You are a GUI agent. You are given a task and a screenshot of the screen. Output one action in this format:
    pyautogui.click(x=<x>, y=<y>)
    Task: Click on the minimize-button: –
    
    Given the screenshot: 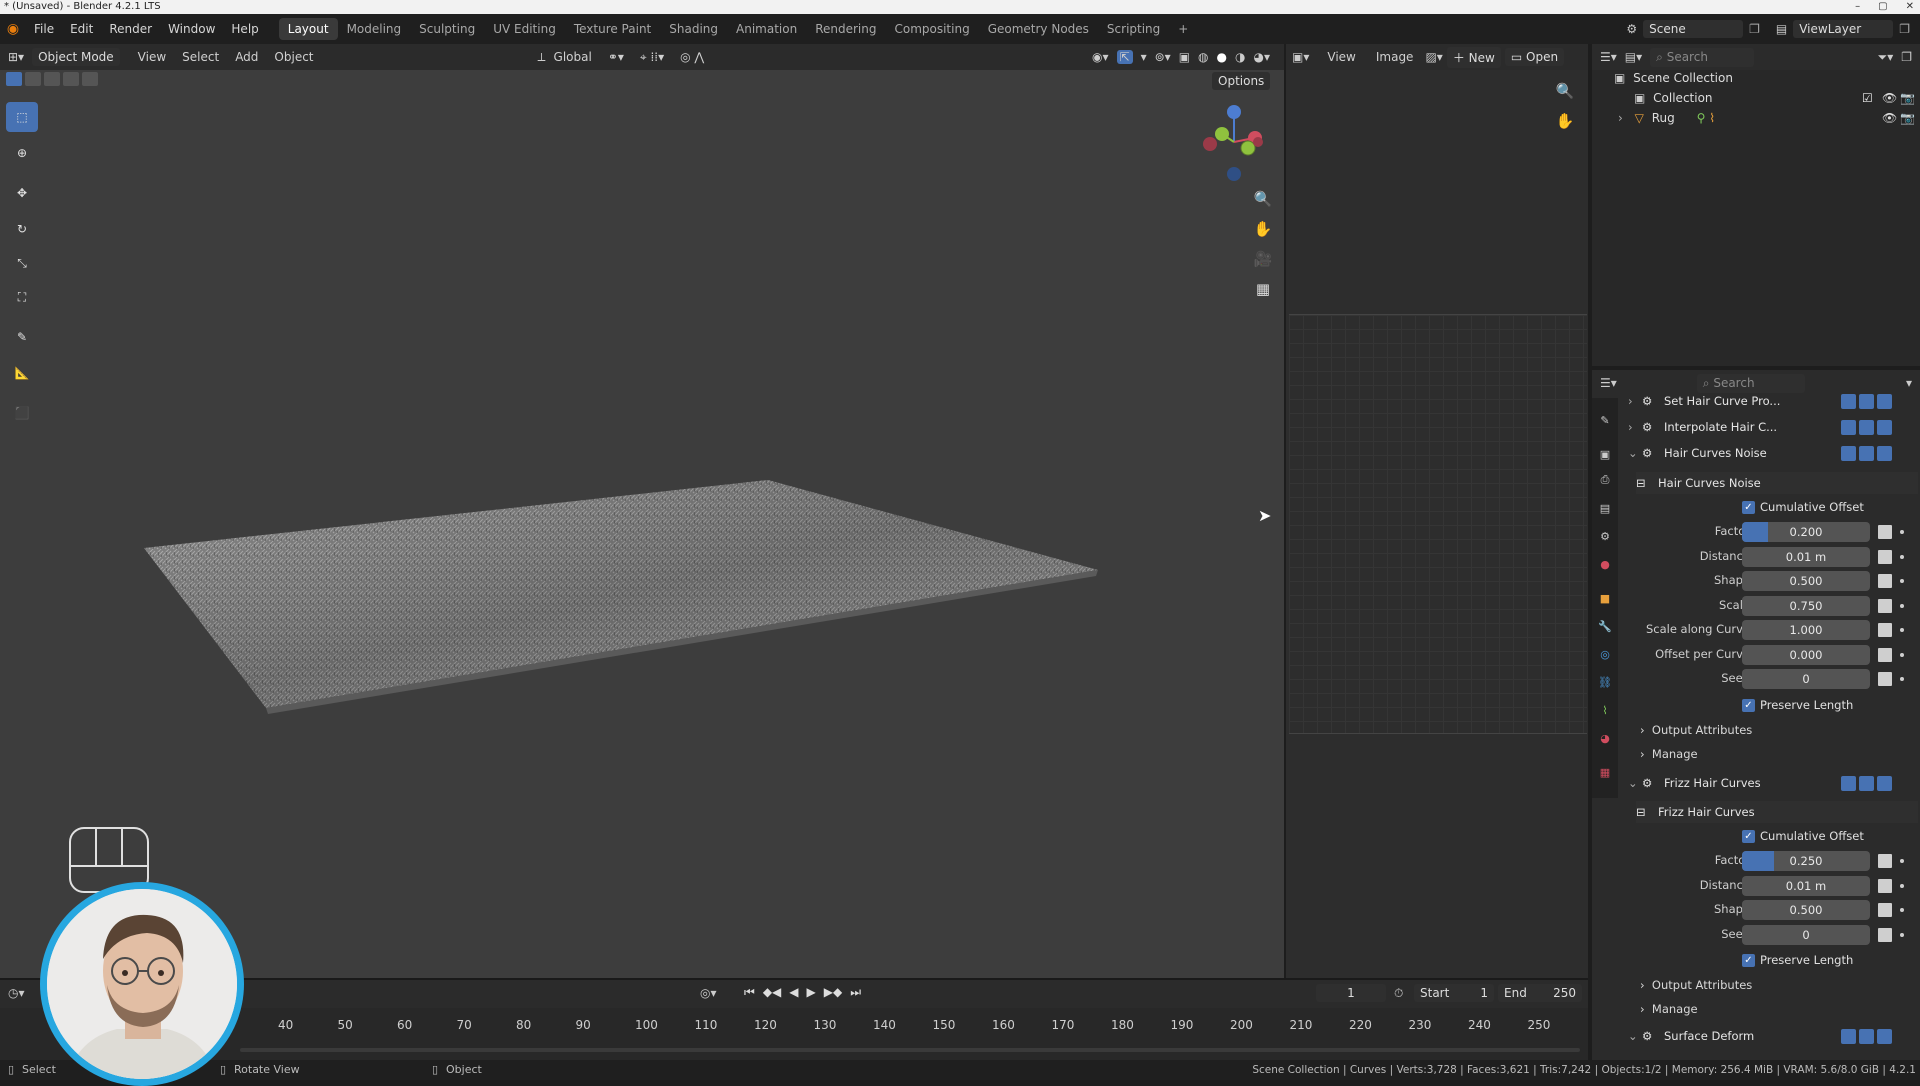 What is the action you would take?
    pyautogui.click(x=1857, y=7)
    